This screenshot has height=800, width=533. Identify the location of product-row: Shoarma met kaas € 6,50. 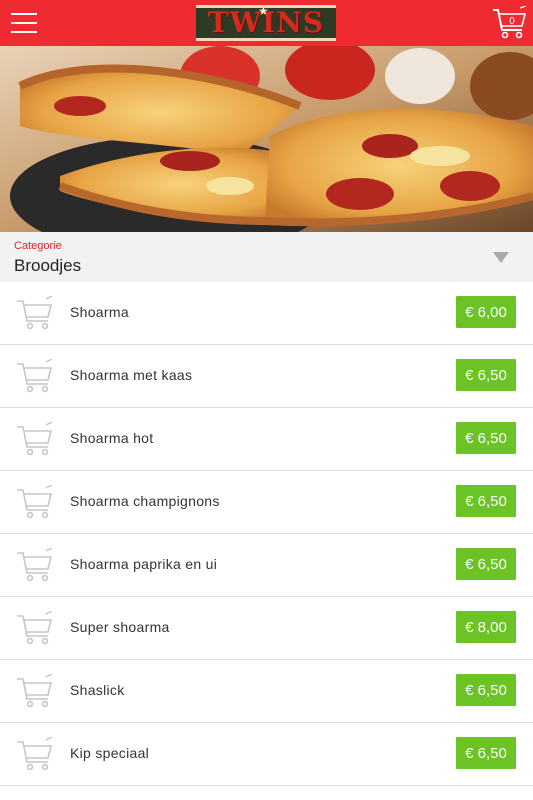
(266, 376).